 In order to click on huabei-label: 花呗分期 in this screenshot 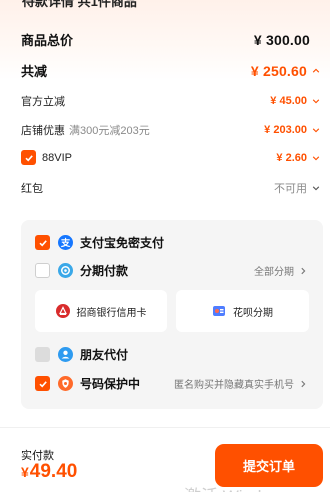, I will do `click(253, 313)`.